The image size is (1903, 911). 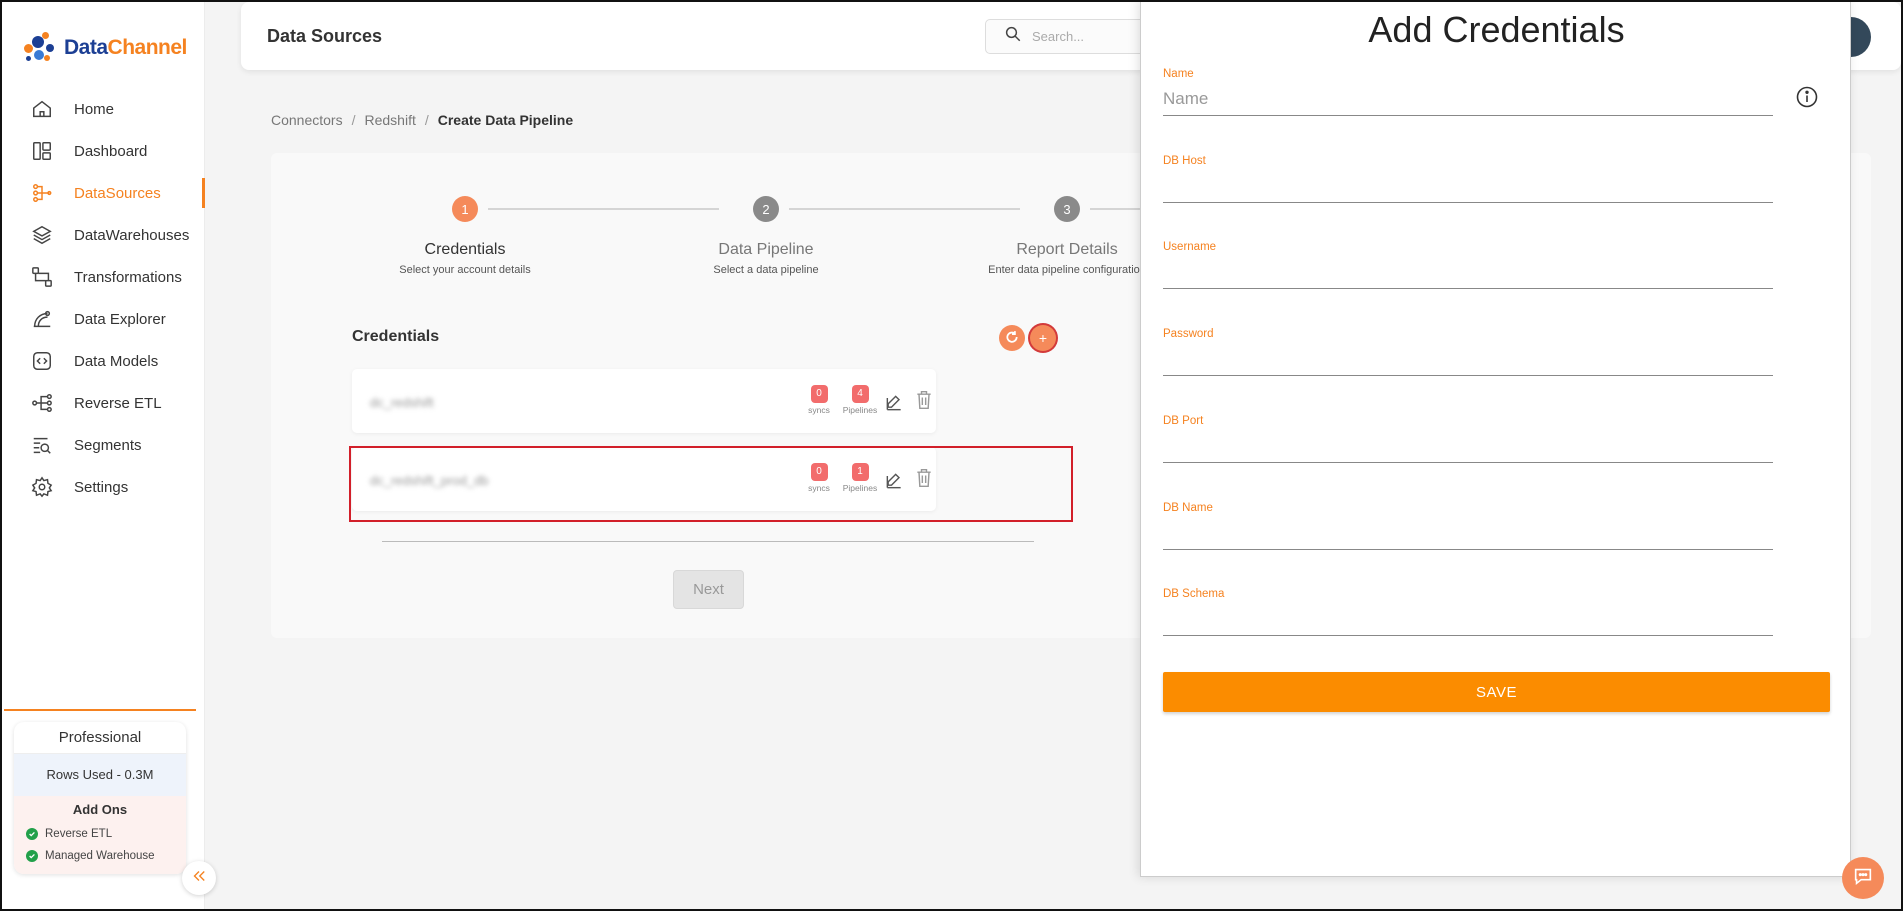 What do you see at coordinates (465, 249) in the screenshot?
I see `step-1-title: Credentials` at bounding box center [465, 249].